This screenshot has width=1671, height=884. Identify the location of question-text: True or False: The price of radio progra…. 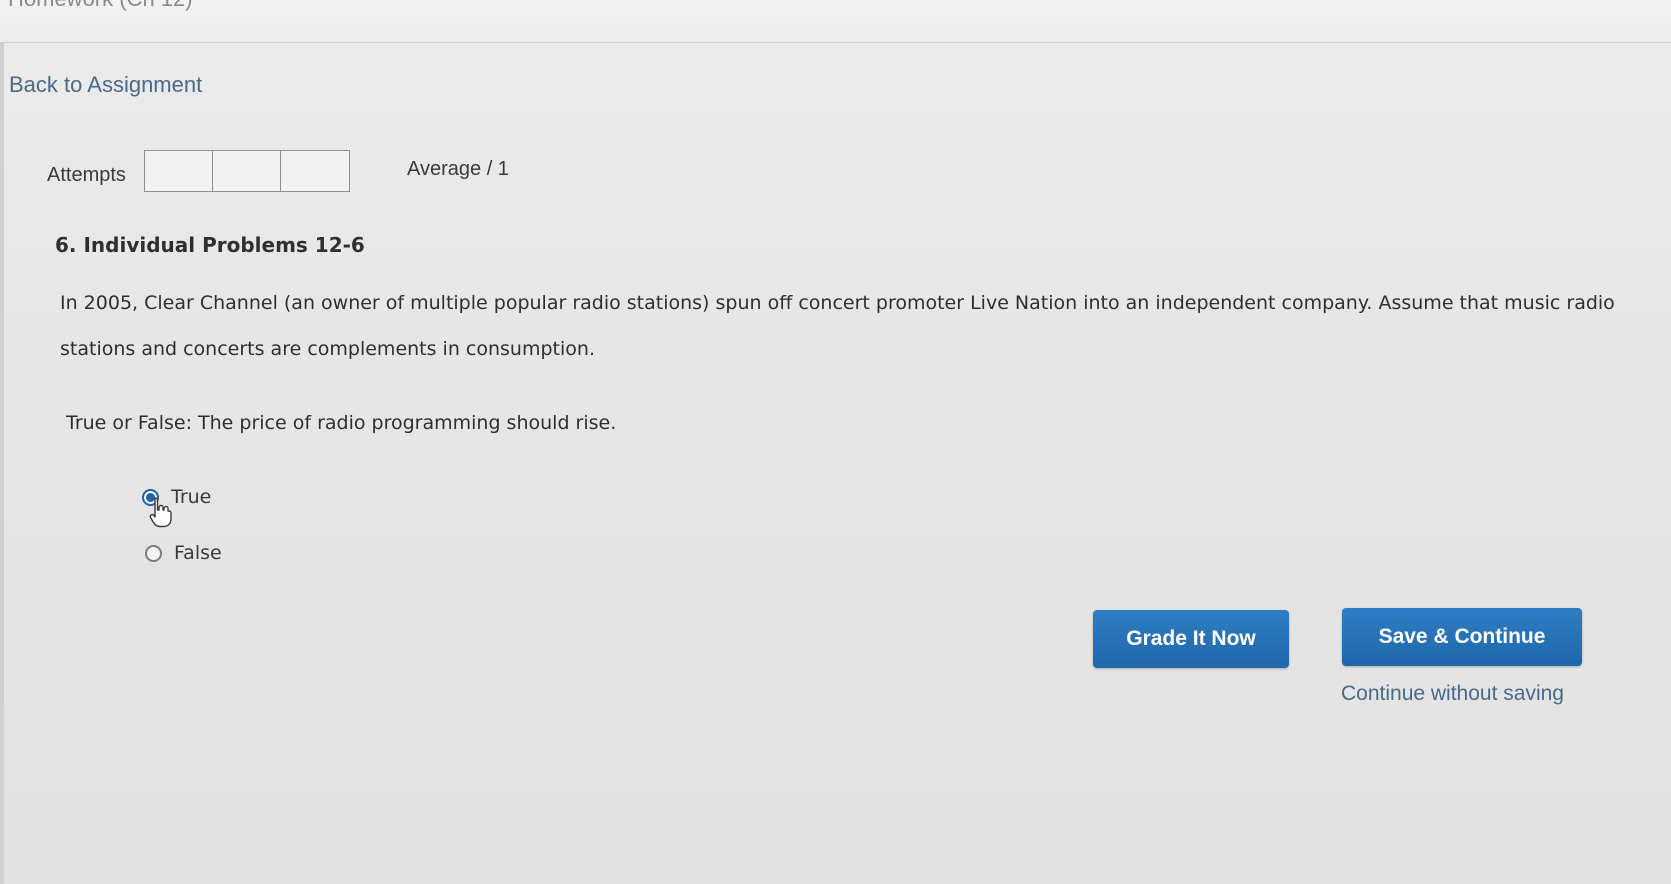
(341, 423).